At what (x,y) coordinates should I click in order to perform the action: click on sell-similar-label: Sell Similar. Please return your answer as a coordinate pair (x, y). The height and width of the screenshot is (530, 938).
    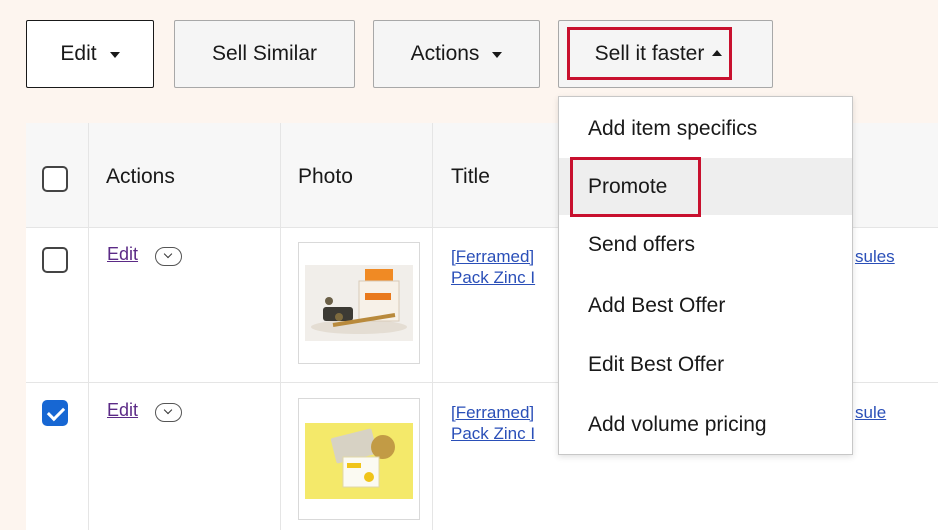
    Looking at the image, I should click on (264, 53).